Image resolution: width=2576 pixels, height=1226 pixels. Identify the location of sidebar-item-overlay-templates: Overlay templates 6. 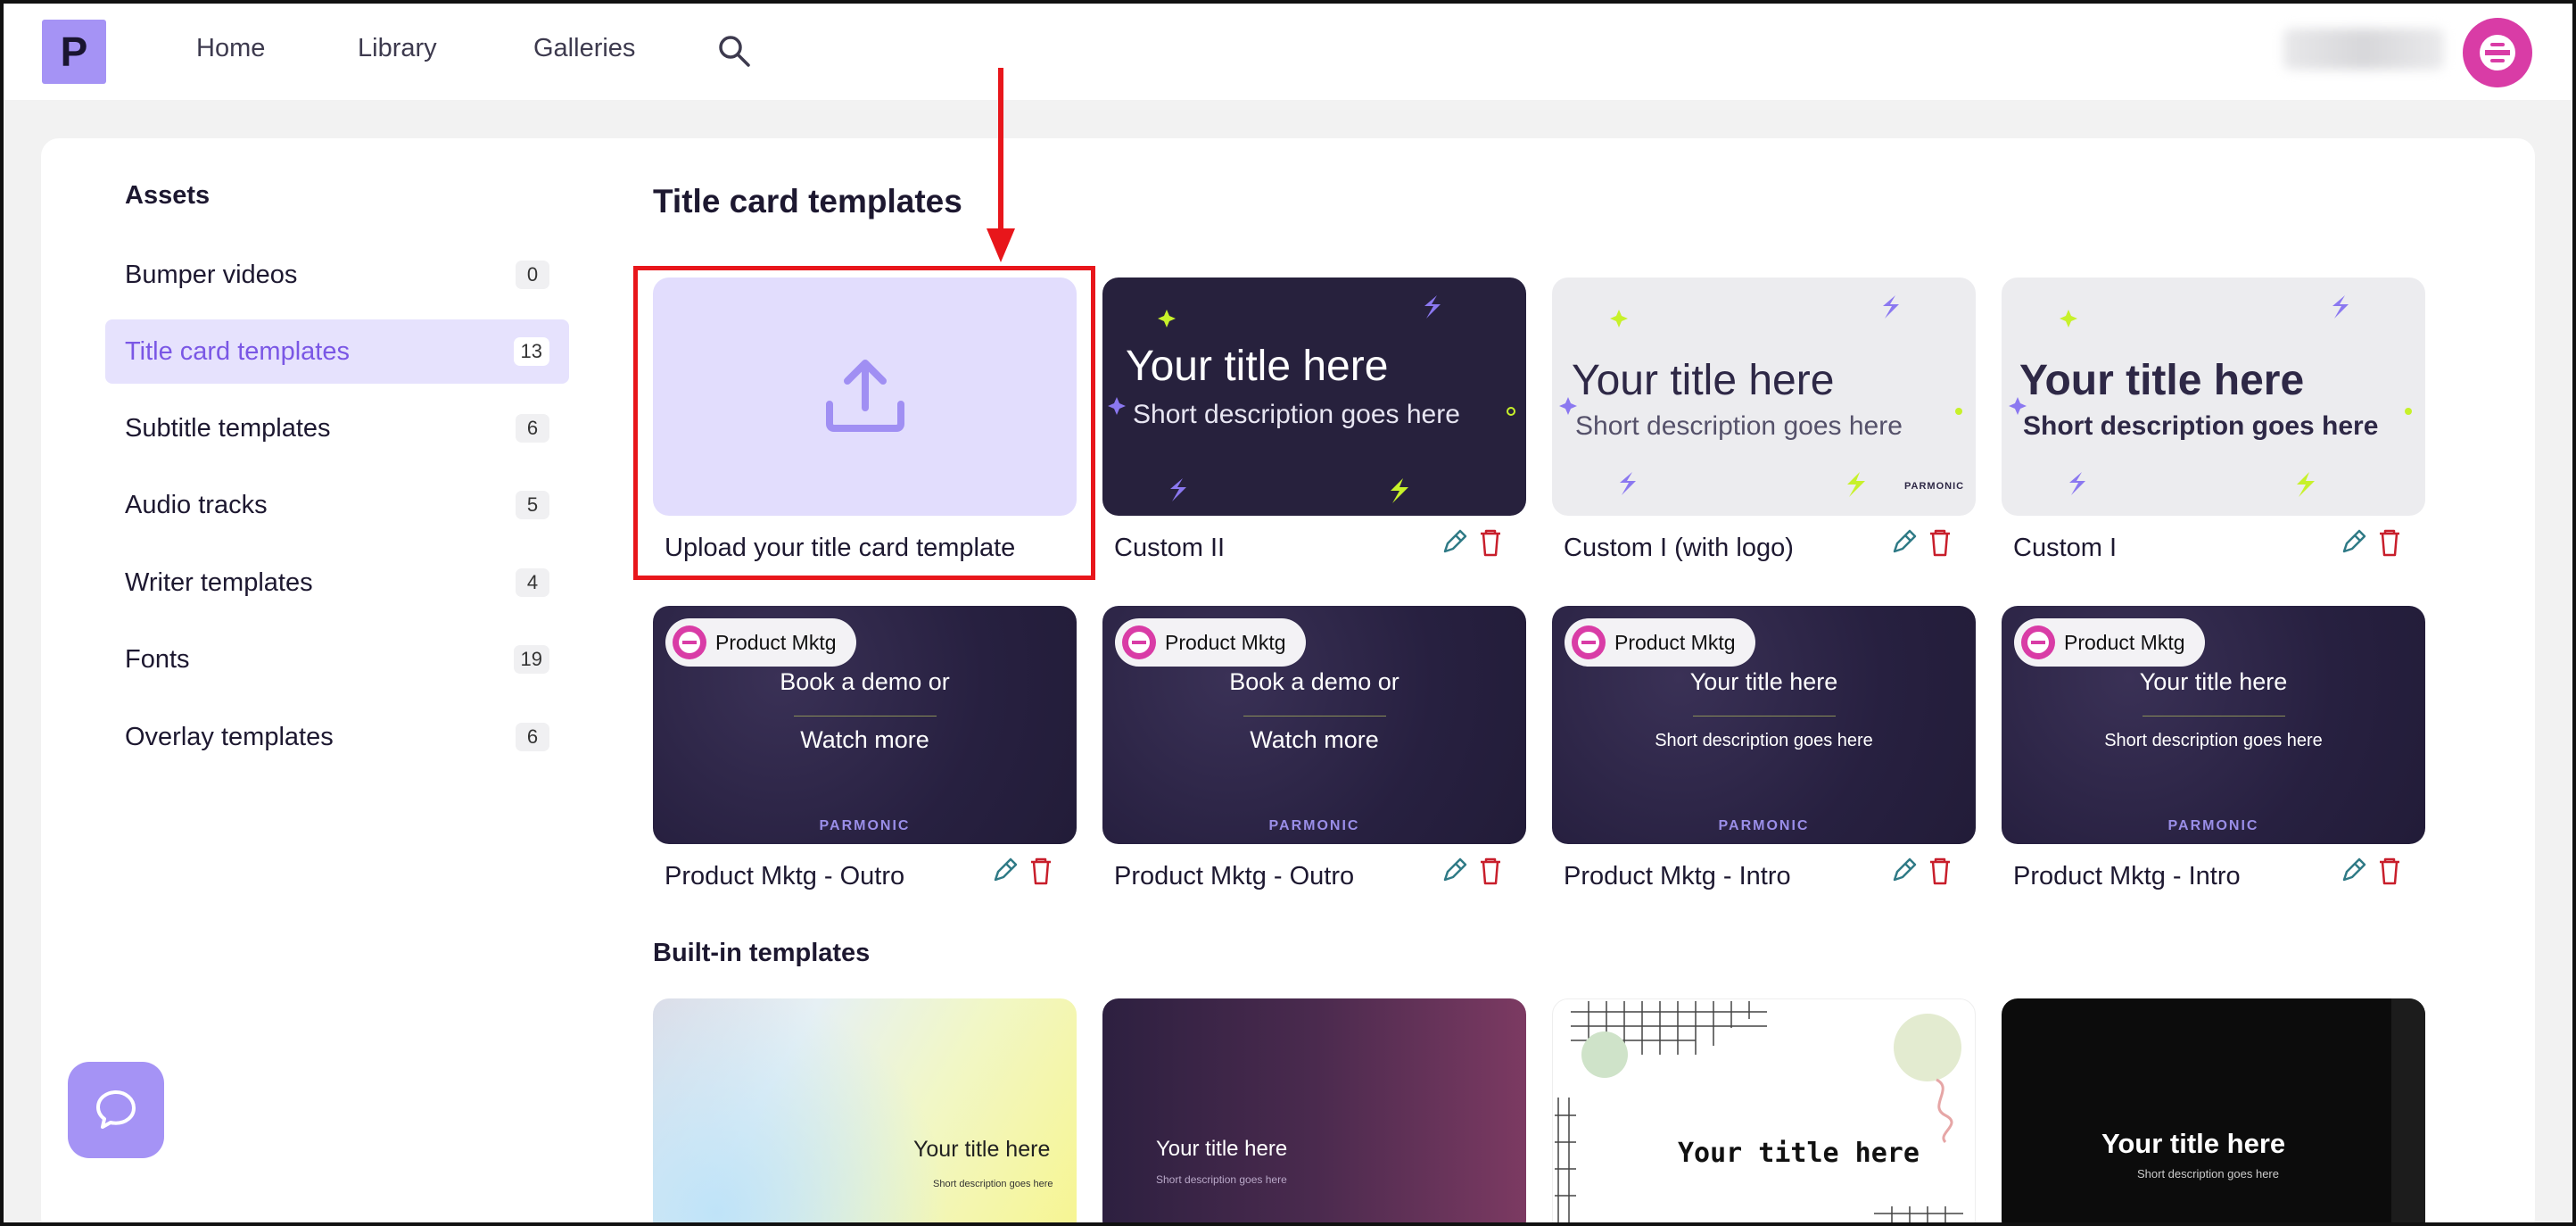
(337, 737).